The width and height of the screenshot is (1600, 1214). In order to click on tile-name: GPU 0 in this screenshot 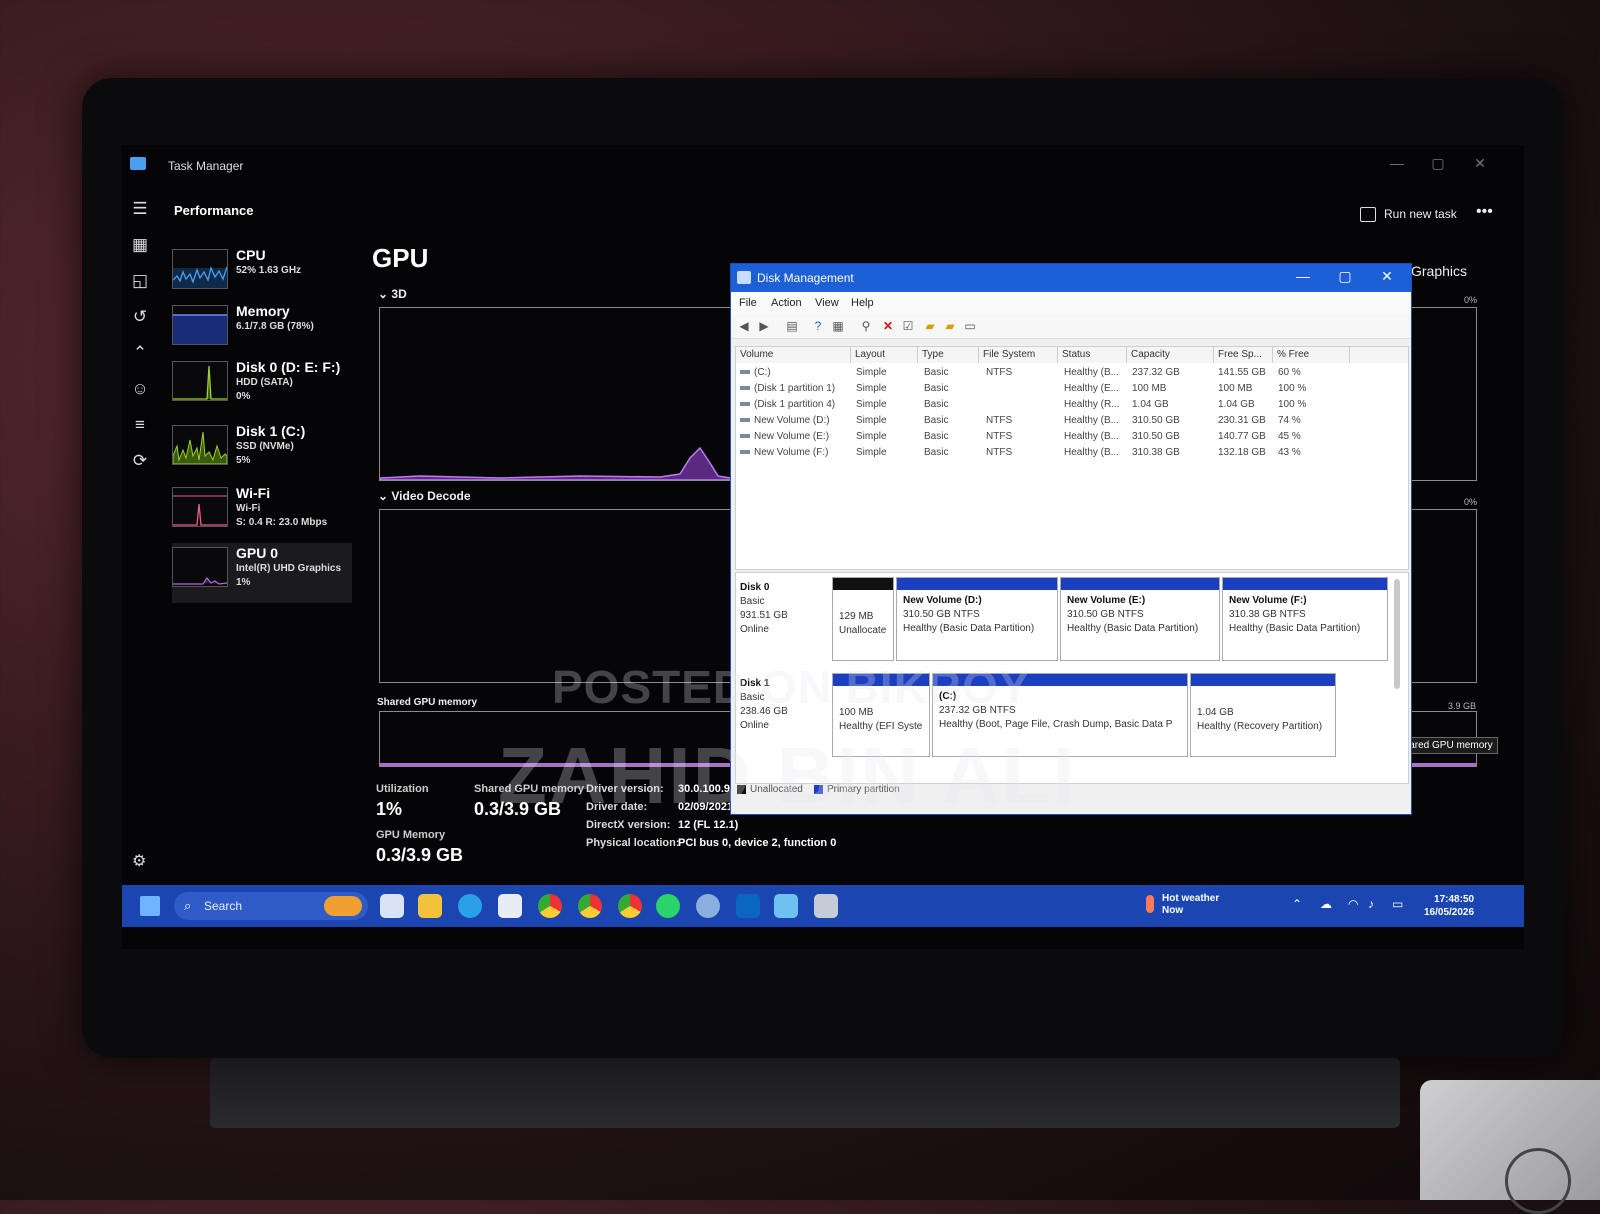, I will do `click(257, 553)`.